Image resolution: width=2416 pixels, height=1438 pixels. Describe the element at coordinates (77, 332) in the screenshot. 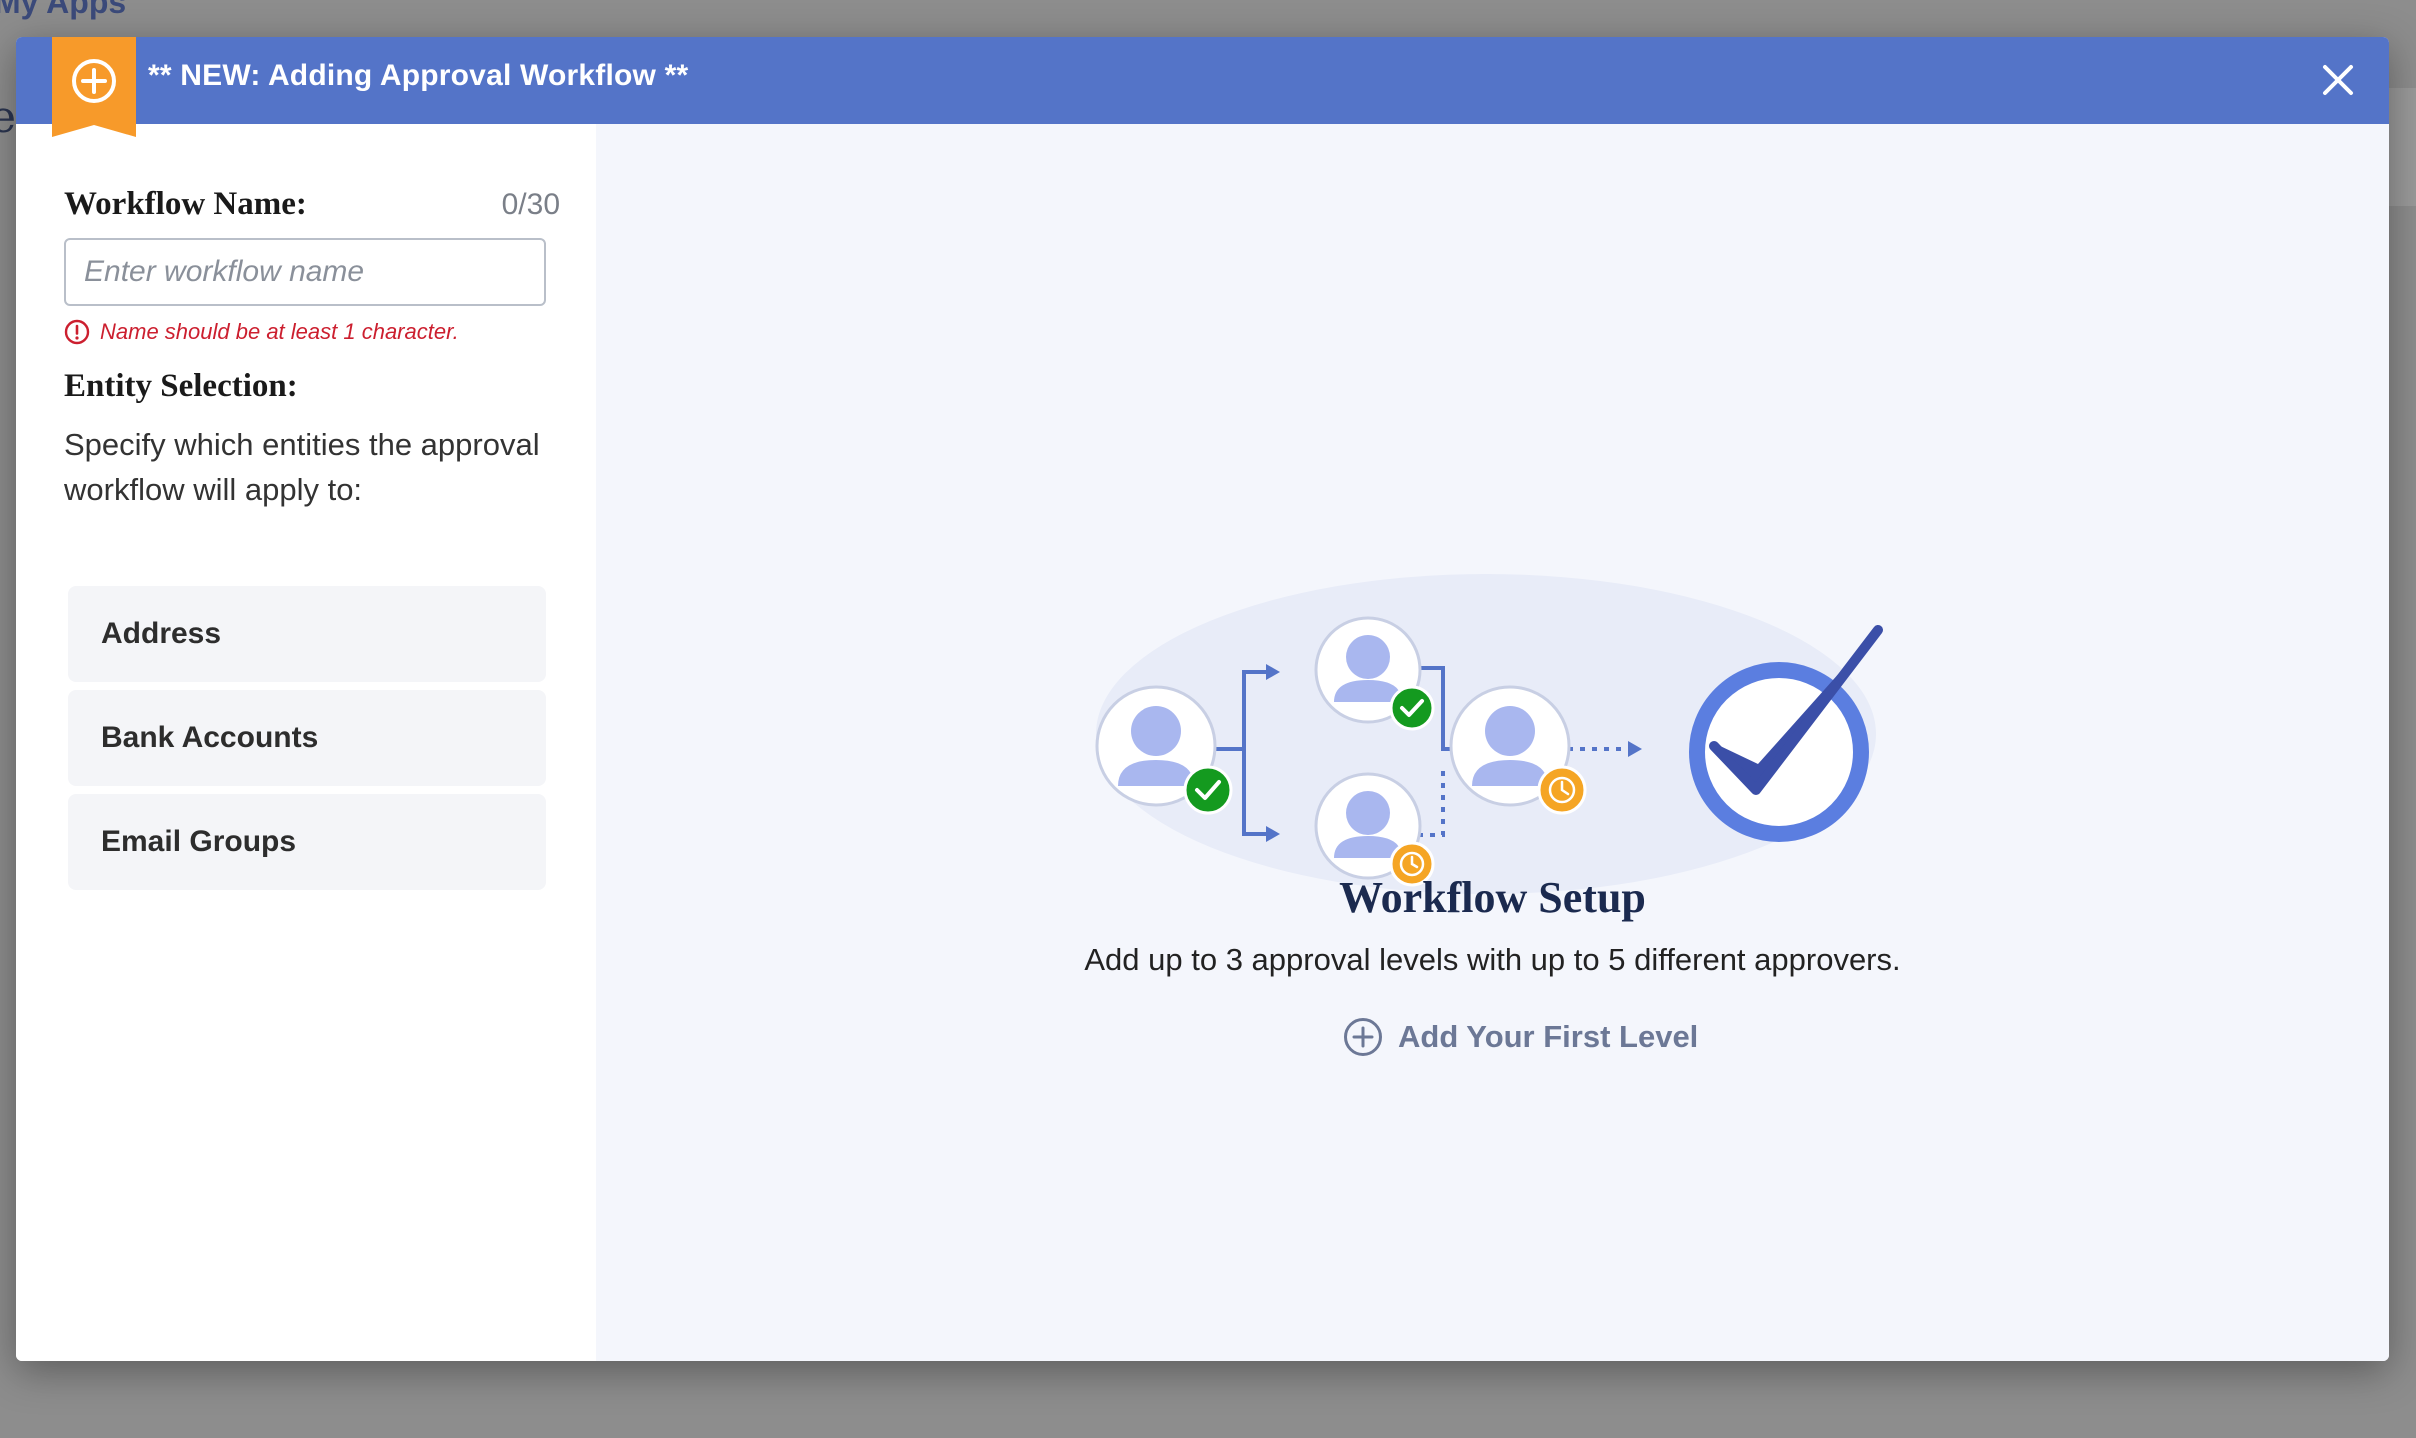

I see `alert-circle-icon` at that location.